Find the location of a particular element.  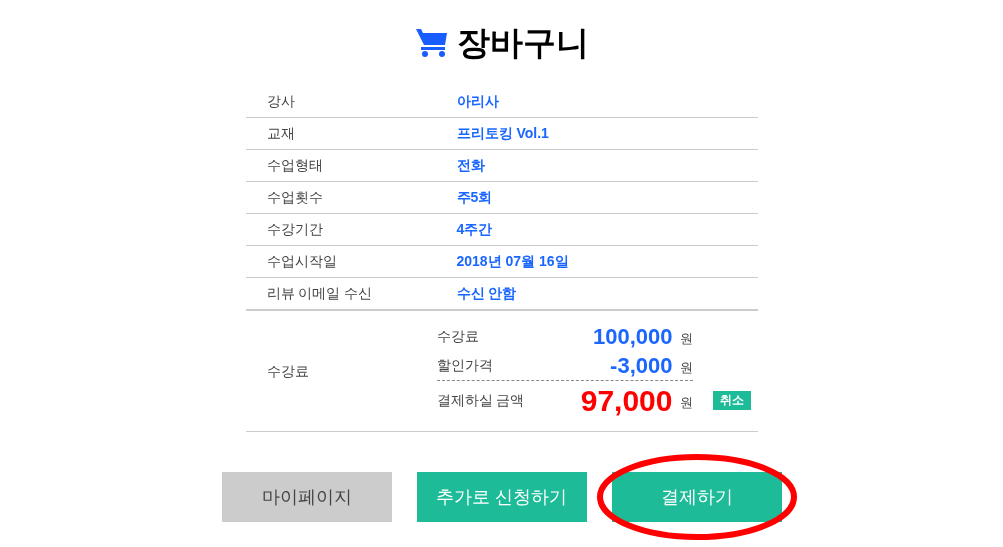

action-button: 결제하기 is located at coordinates (696, 497).